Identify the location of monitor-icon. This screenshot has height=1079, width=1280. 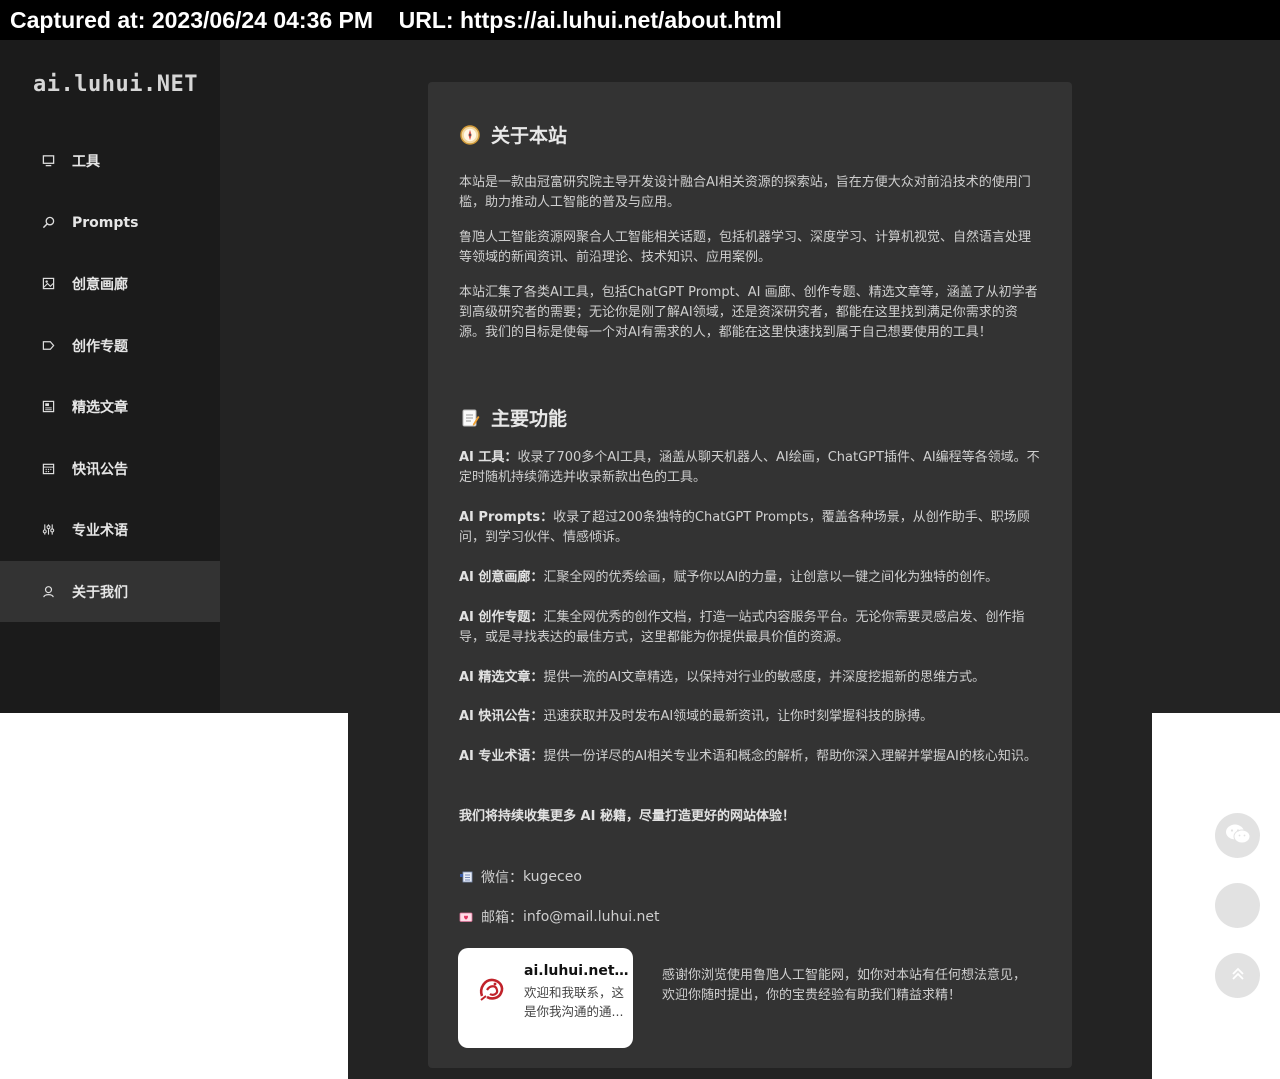
(48, 160).